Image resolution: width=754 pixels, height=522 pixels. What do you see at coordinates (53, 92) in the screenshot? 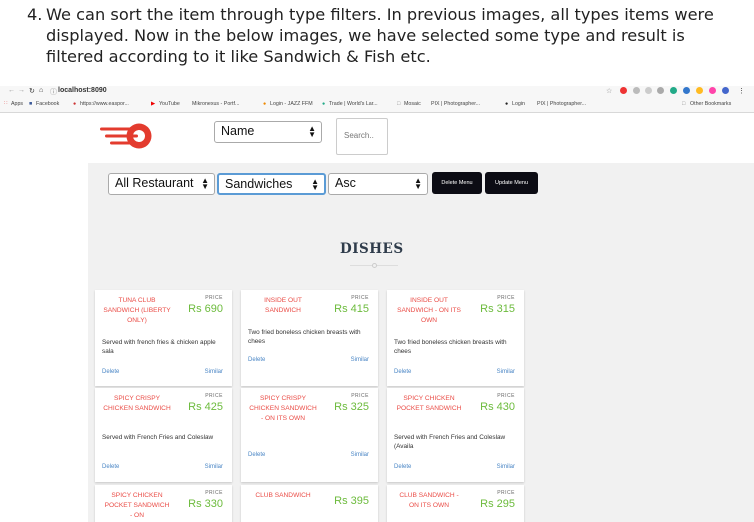
I see `info-icon: ⓘ` at bounding box center [53, 92].